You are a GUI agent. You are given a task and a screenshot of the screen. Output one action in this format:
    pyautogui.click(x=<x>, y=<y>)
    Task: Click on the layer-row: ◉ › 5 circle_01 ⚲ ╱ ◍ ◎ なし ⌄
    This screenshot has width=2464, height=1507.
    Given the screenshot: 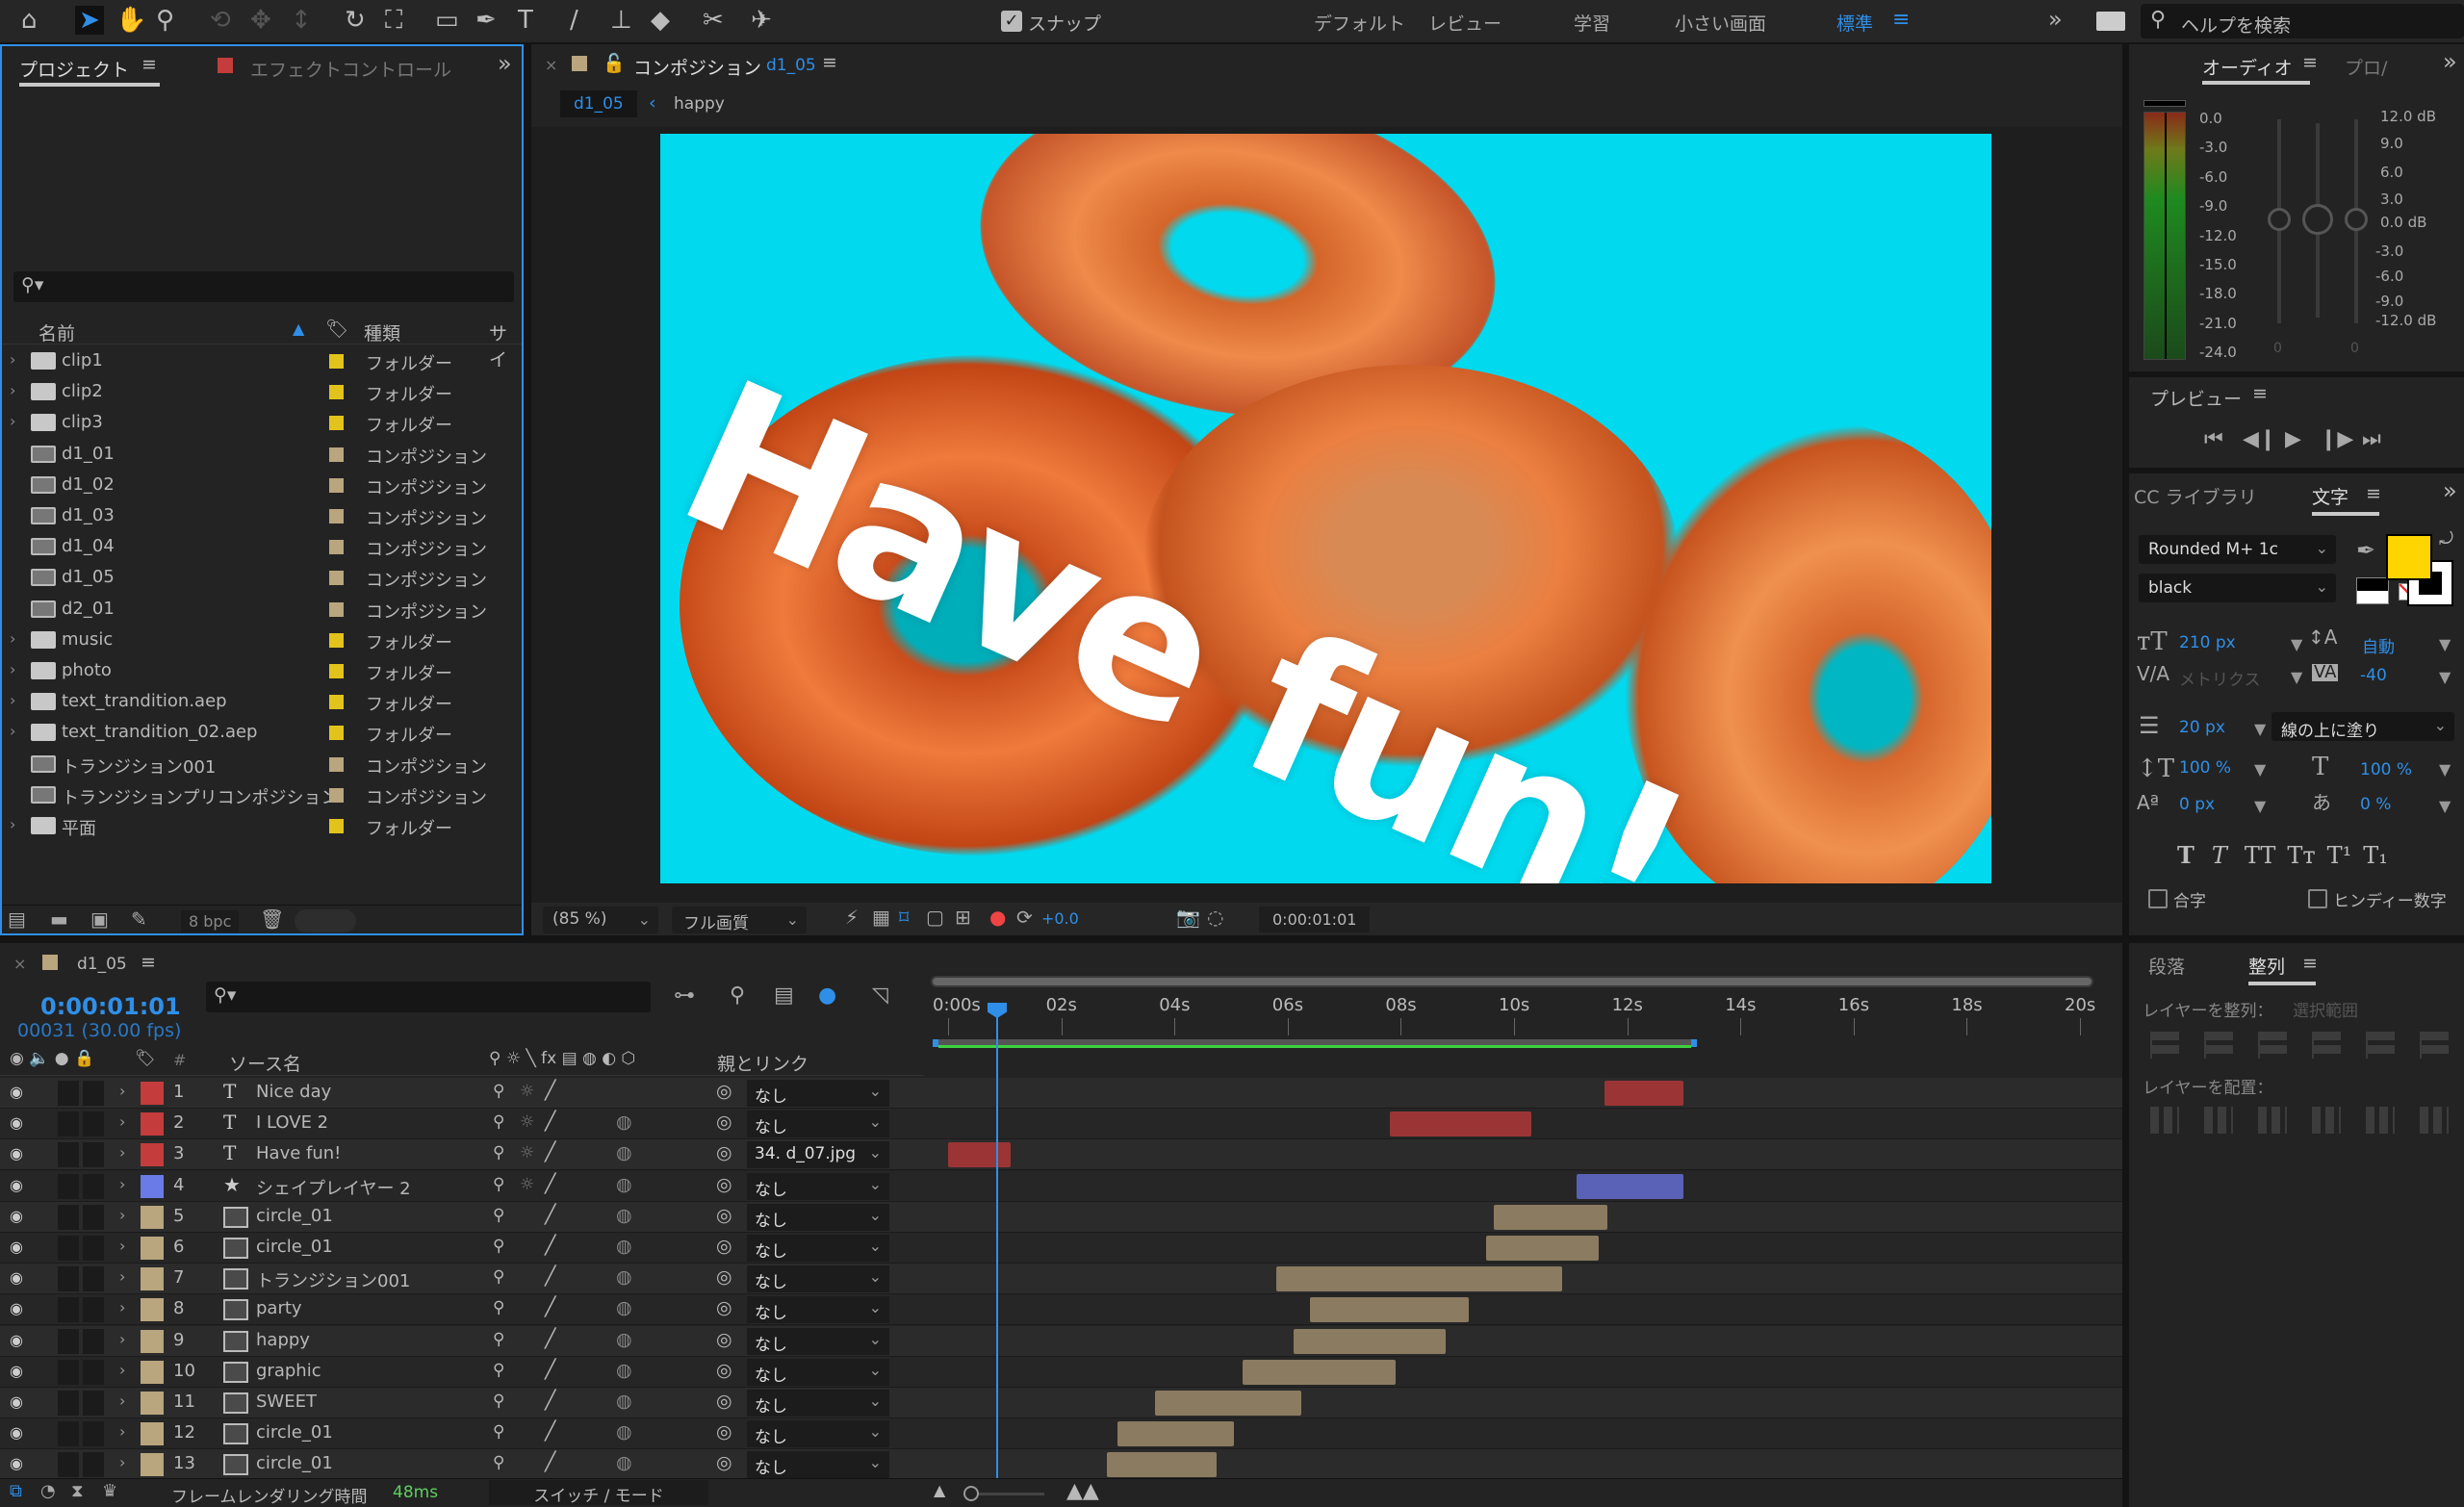 What is the action you would take?
    pyautogui.click(x=1061, y=1217)
    